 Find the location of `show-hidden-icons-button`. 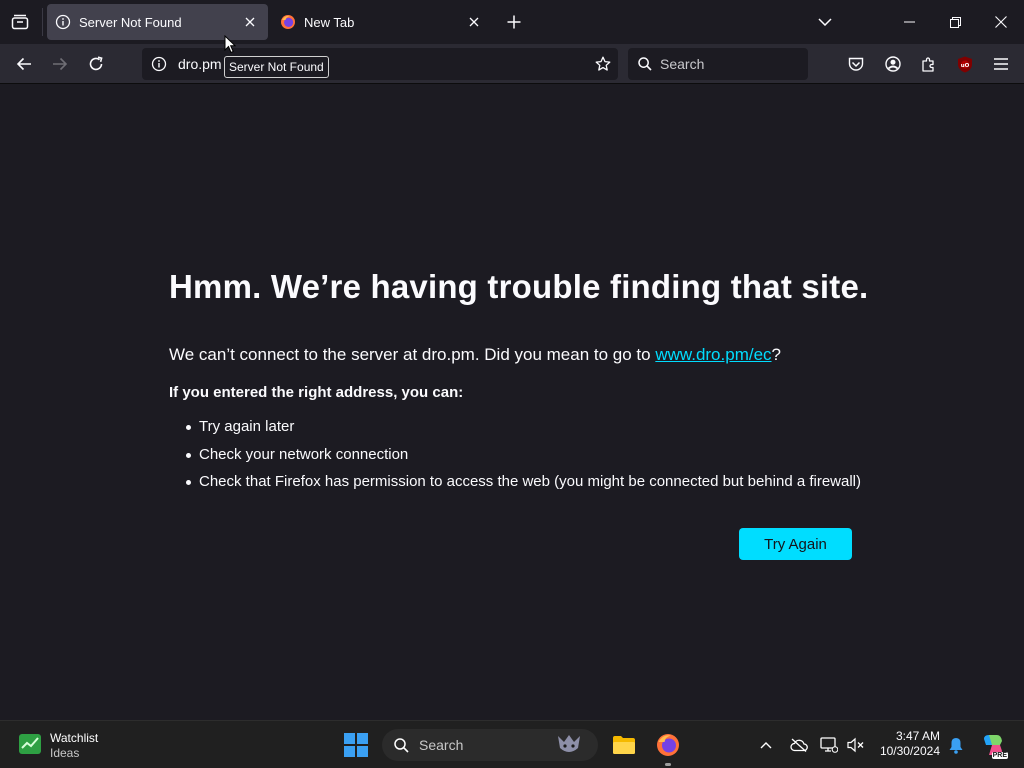

show-hidden-icons-button is located at coordinates (766, 745).